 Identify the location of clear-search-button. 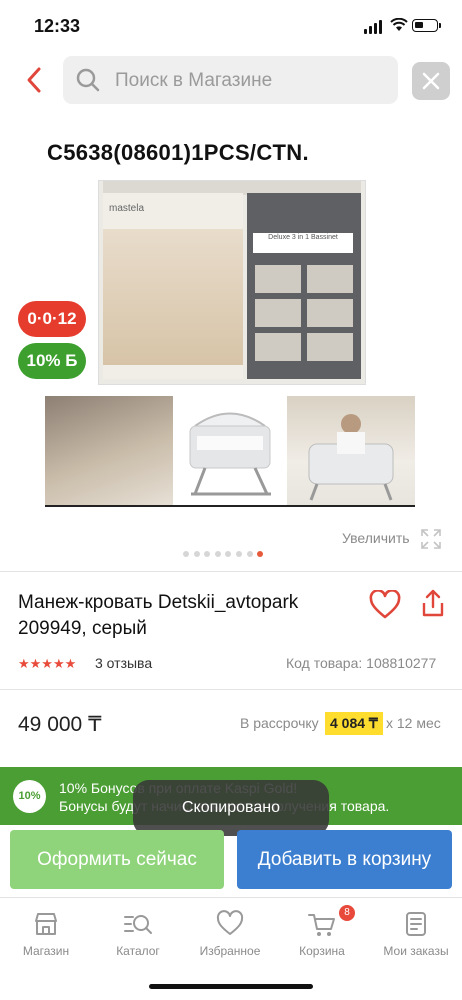
(431, 81).